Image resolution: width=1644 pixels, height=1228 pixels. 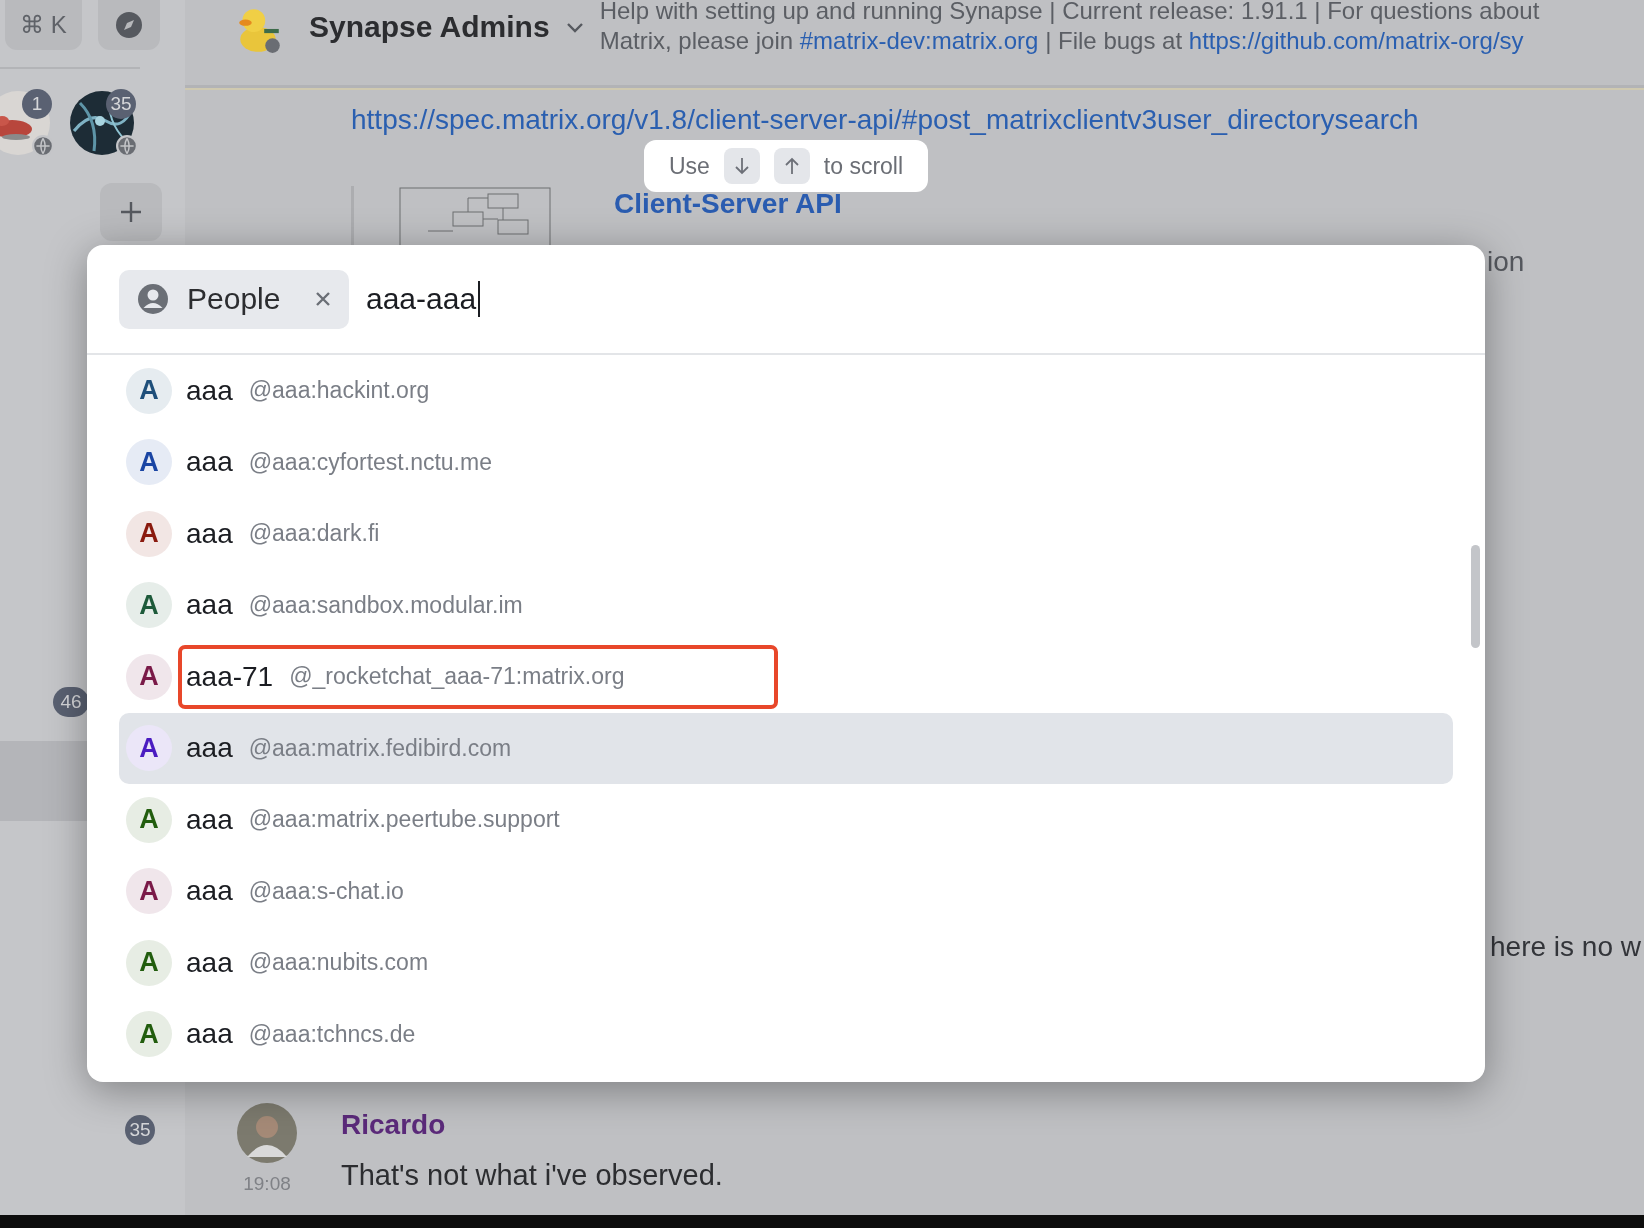 I want to click on timestamp: 19:08, so click(x=267, y=1184).